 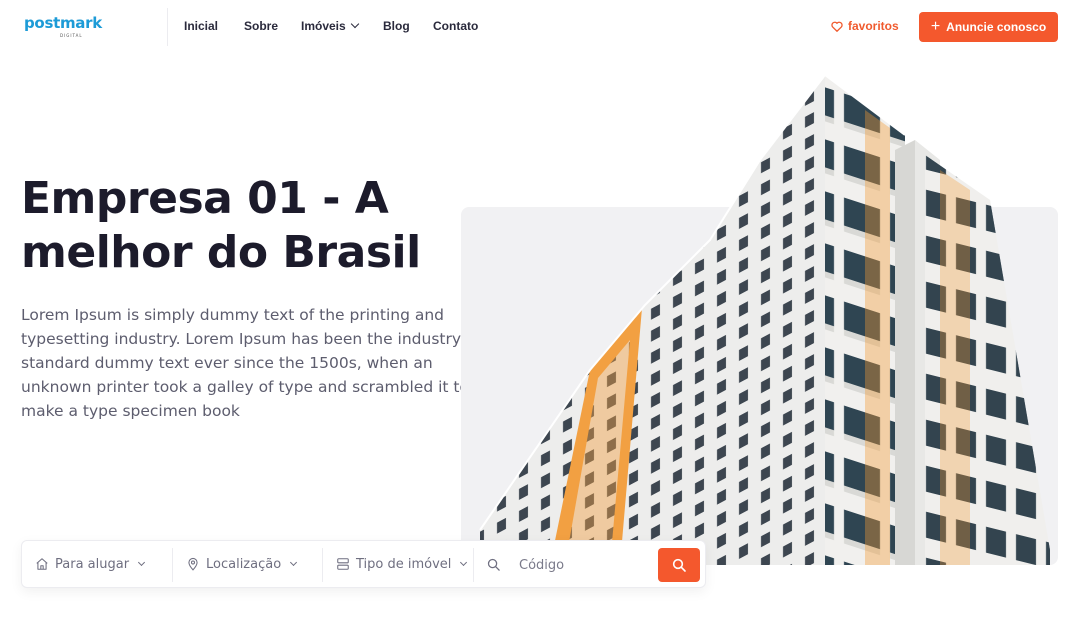 I want to click on rent-type-dropdown: Para alugar, so click(x=90, y=564).